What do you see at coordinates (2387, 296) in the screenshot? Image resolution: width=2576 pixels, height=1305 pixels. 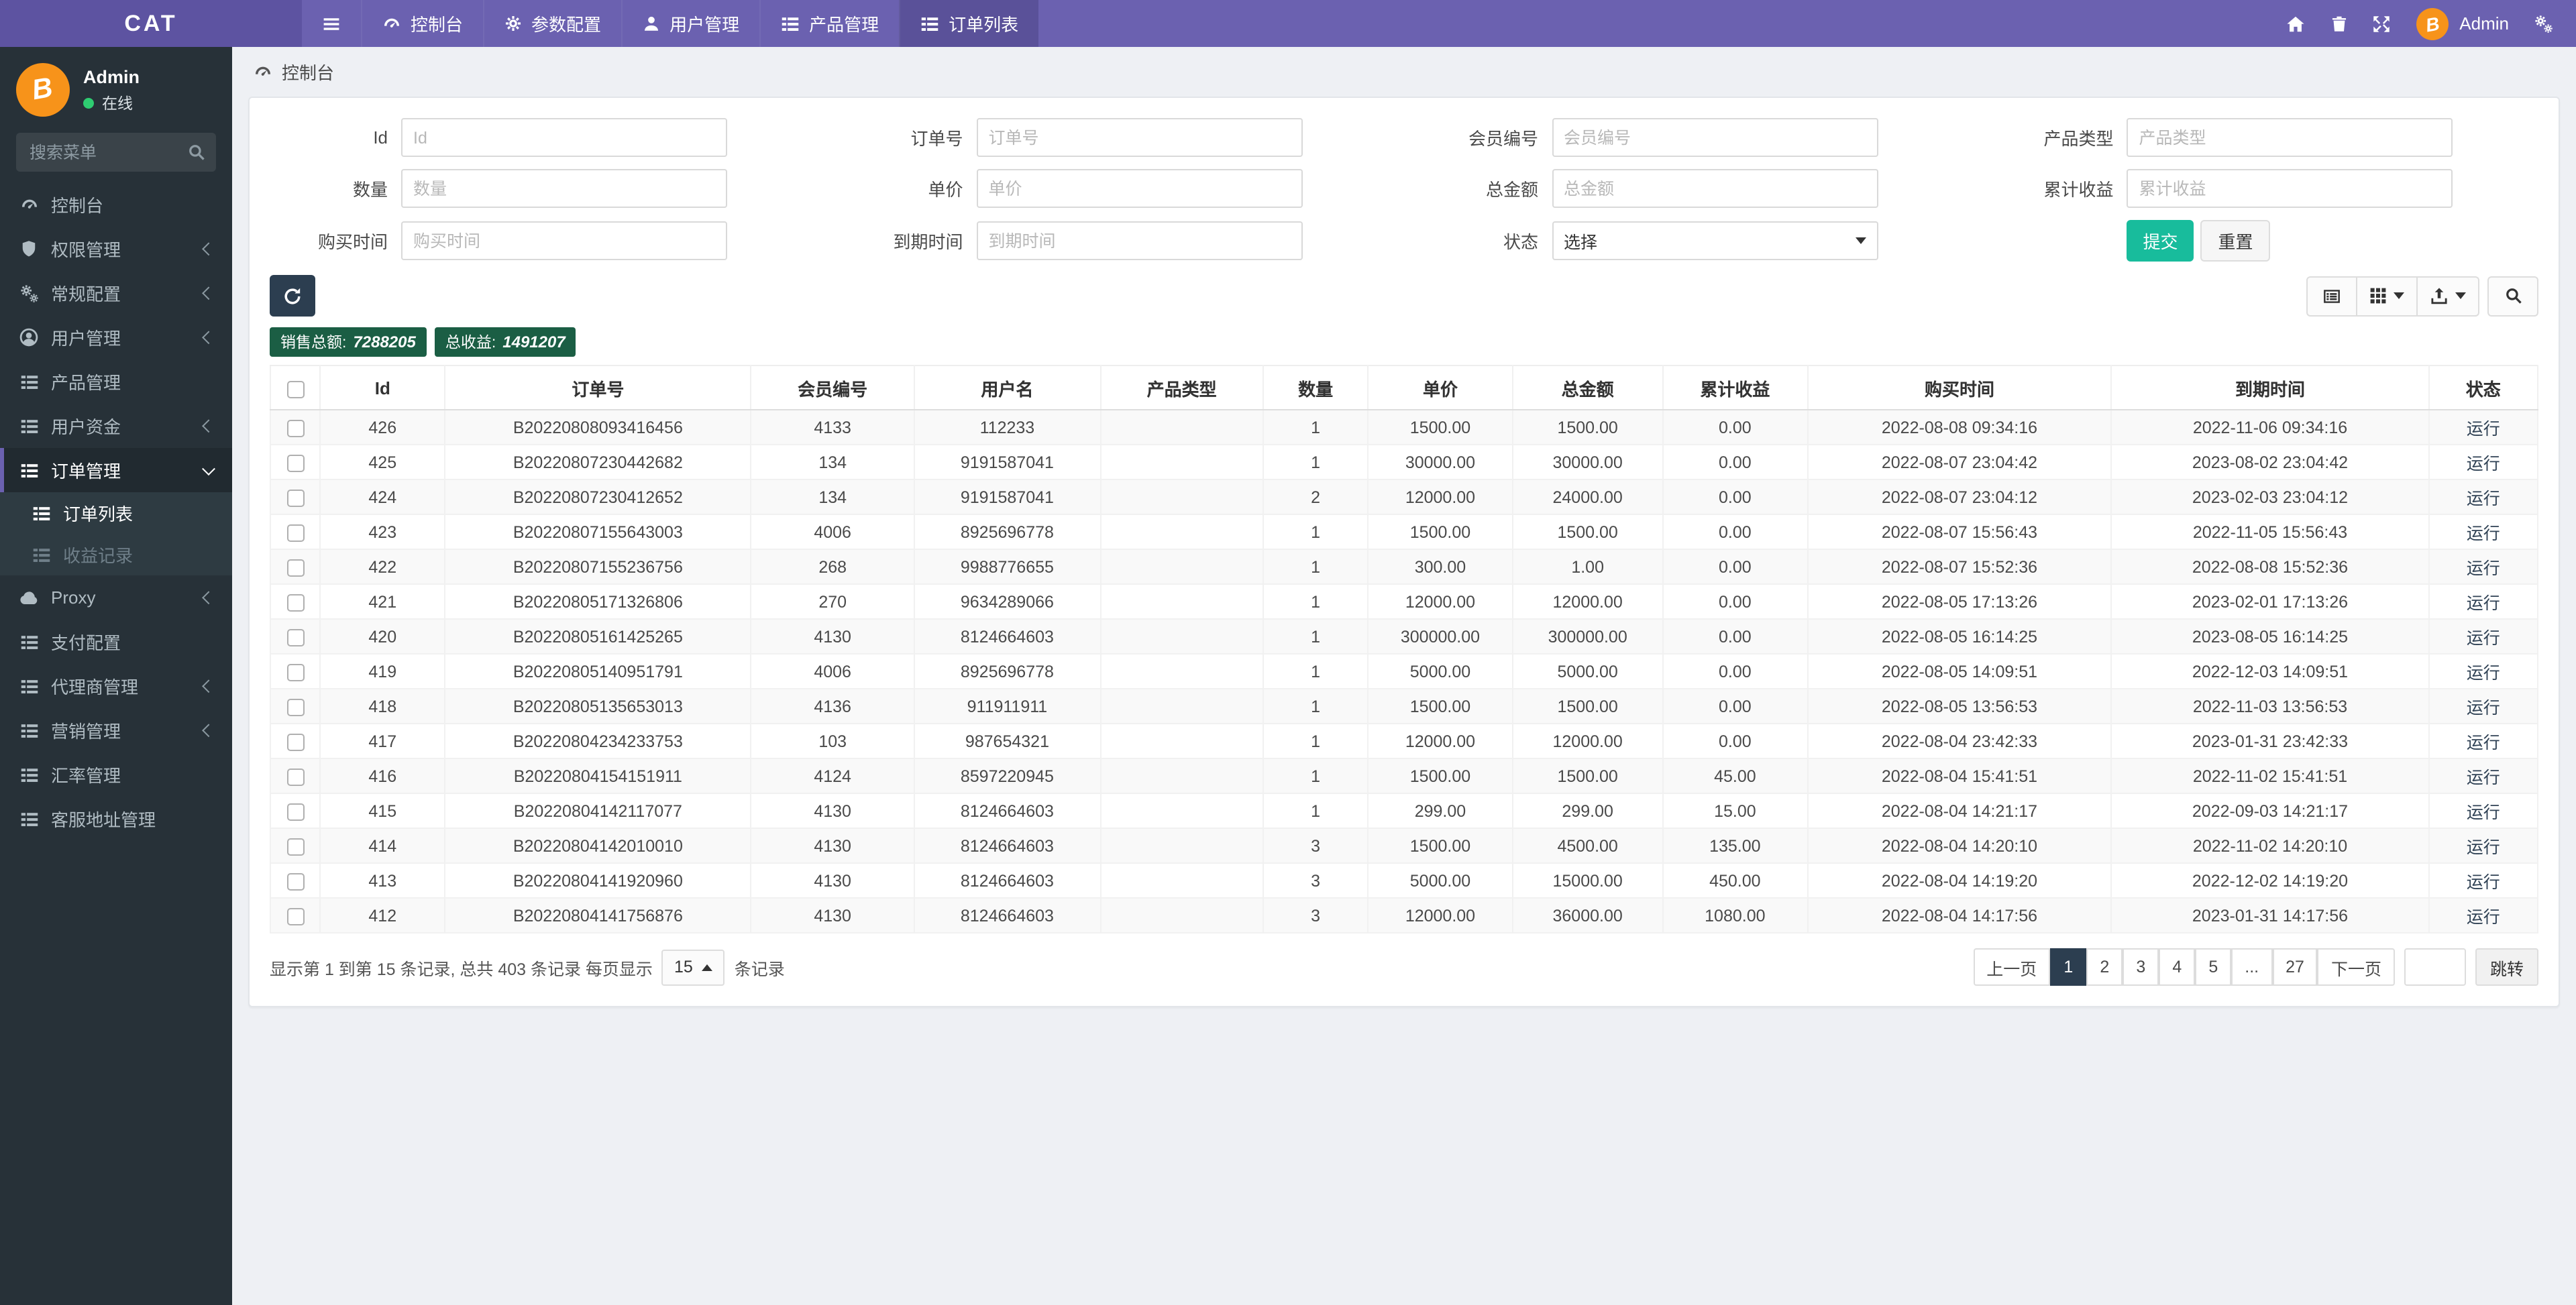 I see `columns-button` at bounding box center [2387, 296].